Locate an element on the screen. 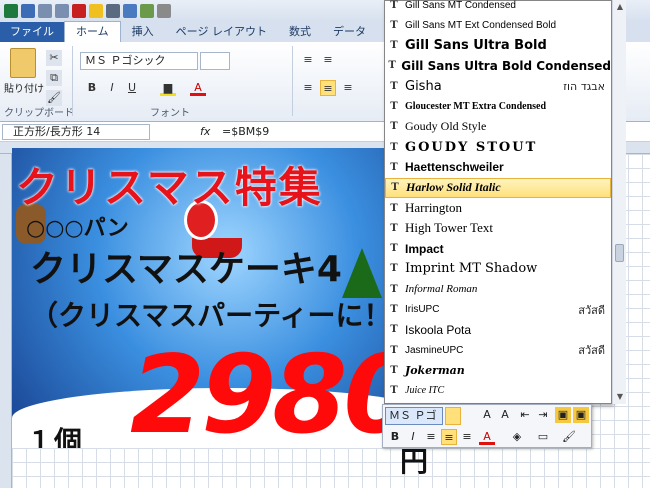 The width and height of the screenshot is (650, 488). font-name-label: Juice ITC is located at coordinates (425, 391).